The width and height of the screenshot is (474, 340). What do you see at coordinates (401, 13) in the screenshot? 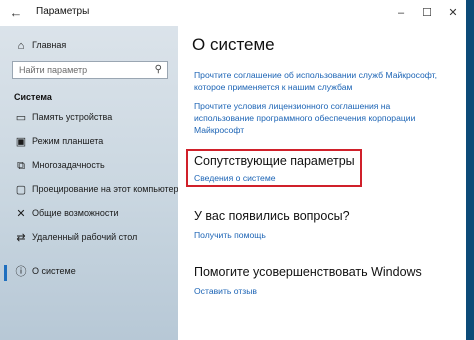
I see `minimize-button: –` at bounding box center [401, 13].